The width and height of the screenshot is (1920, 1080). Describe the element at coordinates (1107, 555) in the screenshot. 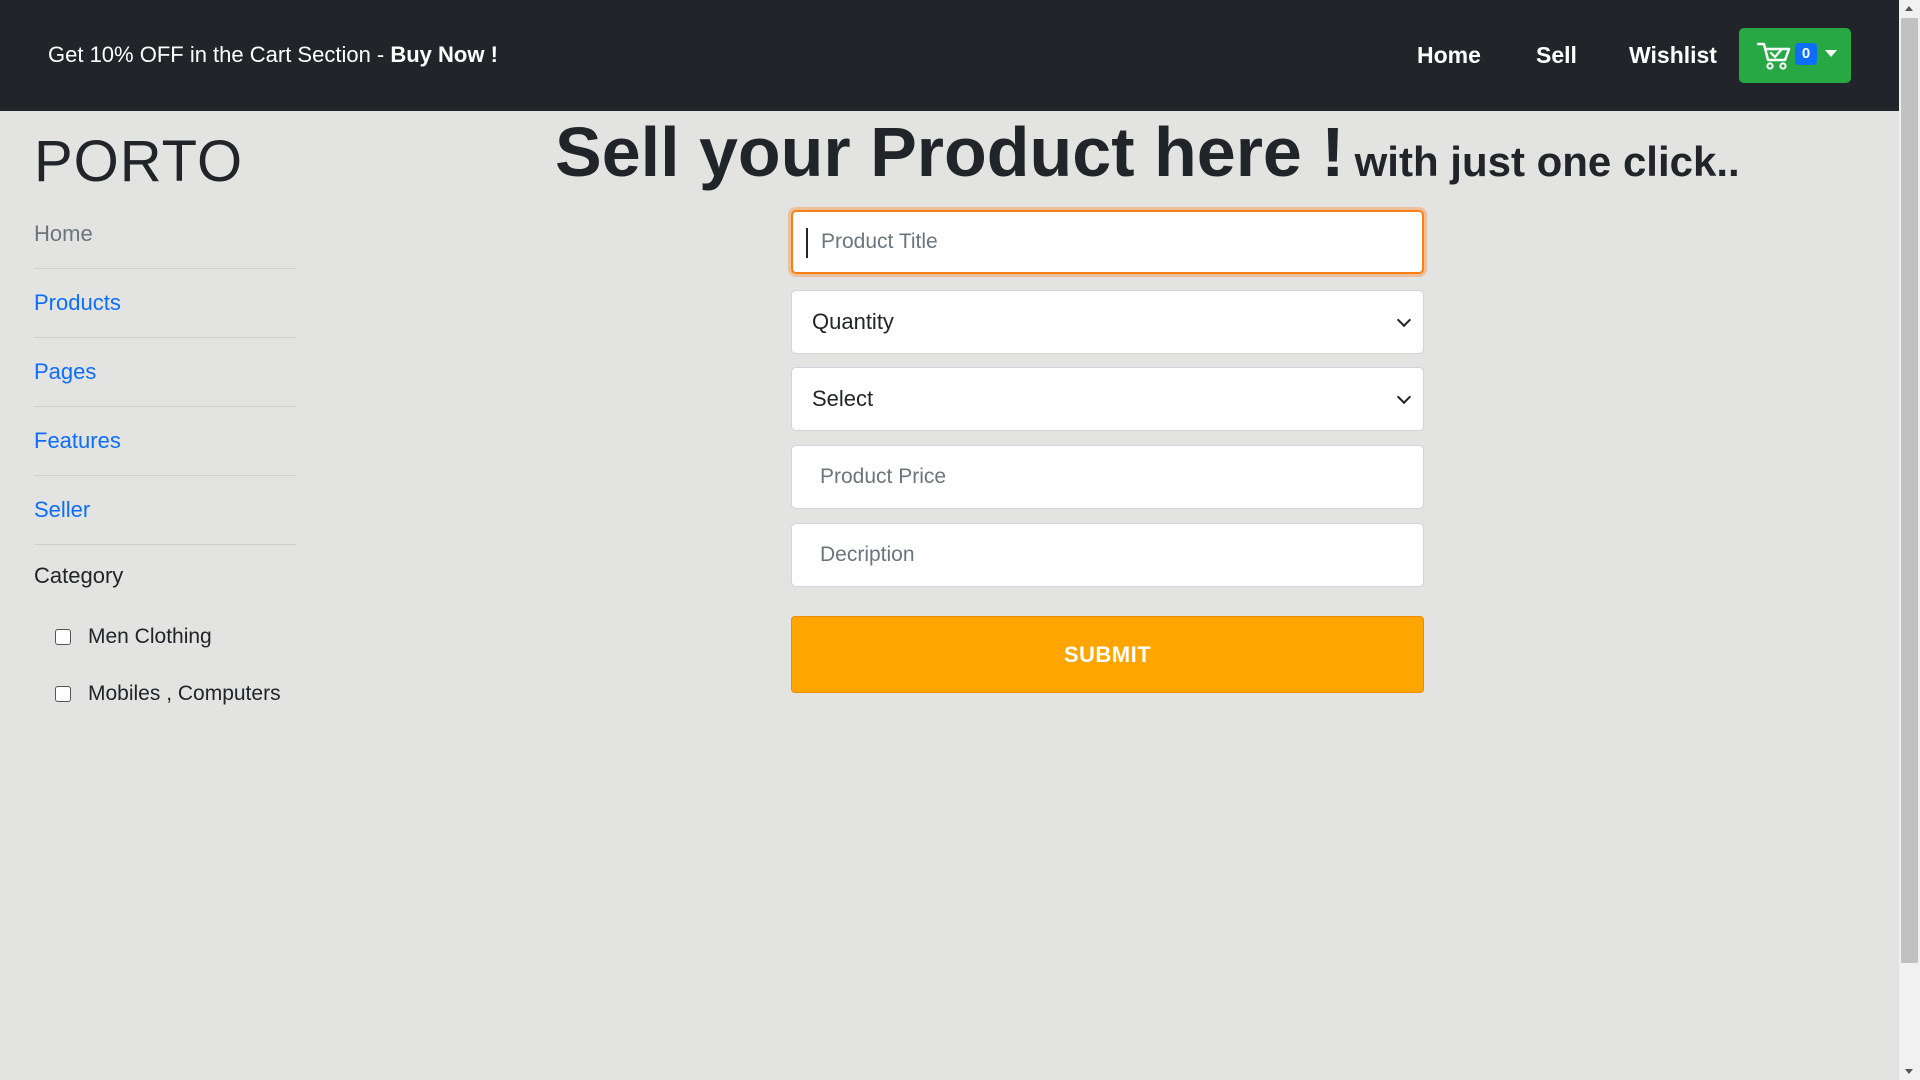

I see `description-input` at that location.